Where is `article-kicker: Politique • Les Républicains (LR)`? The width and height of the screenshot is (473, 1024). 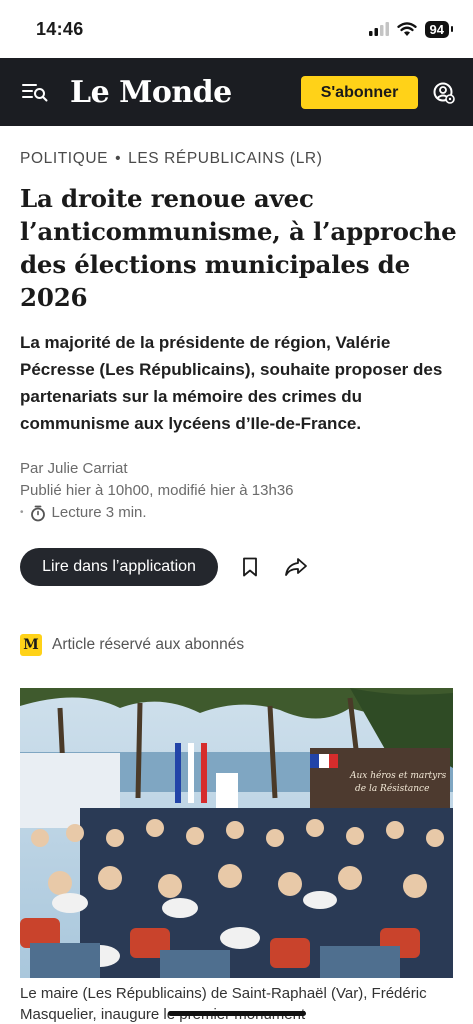
article-kicker: Politique • Les Républicains (LR) is located at coordinates (171, 159).